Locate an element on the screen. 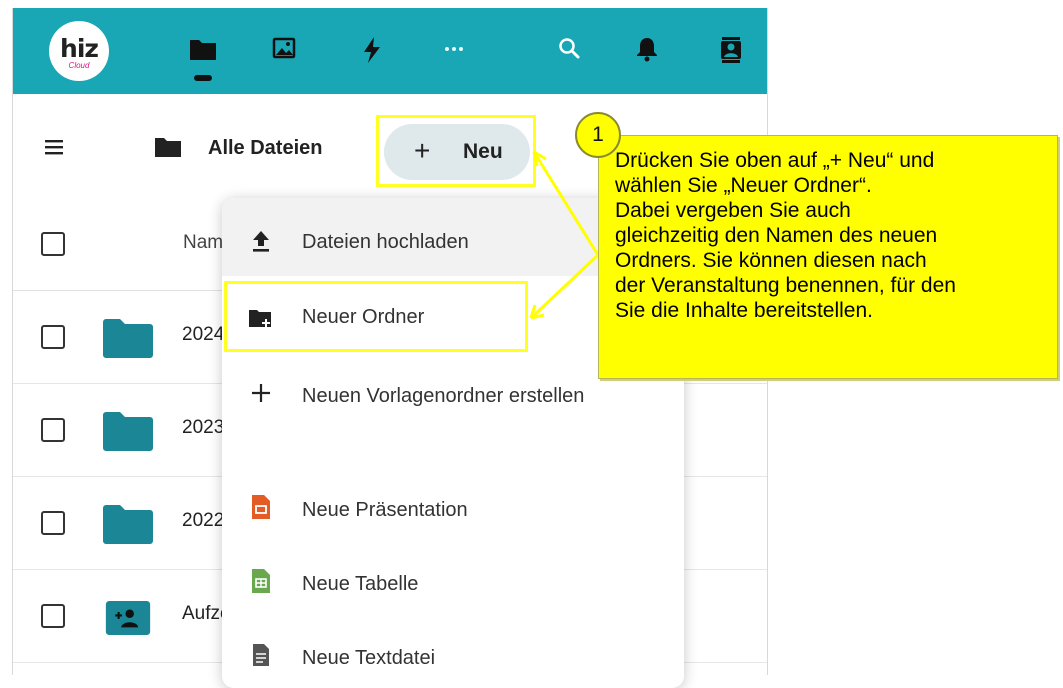 The height and width of the screenshot is (688, 1063). step-number: 1 is located at coordinates (598, 134).